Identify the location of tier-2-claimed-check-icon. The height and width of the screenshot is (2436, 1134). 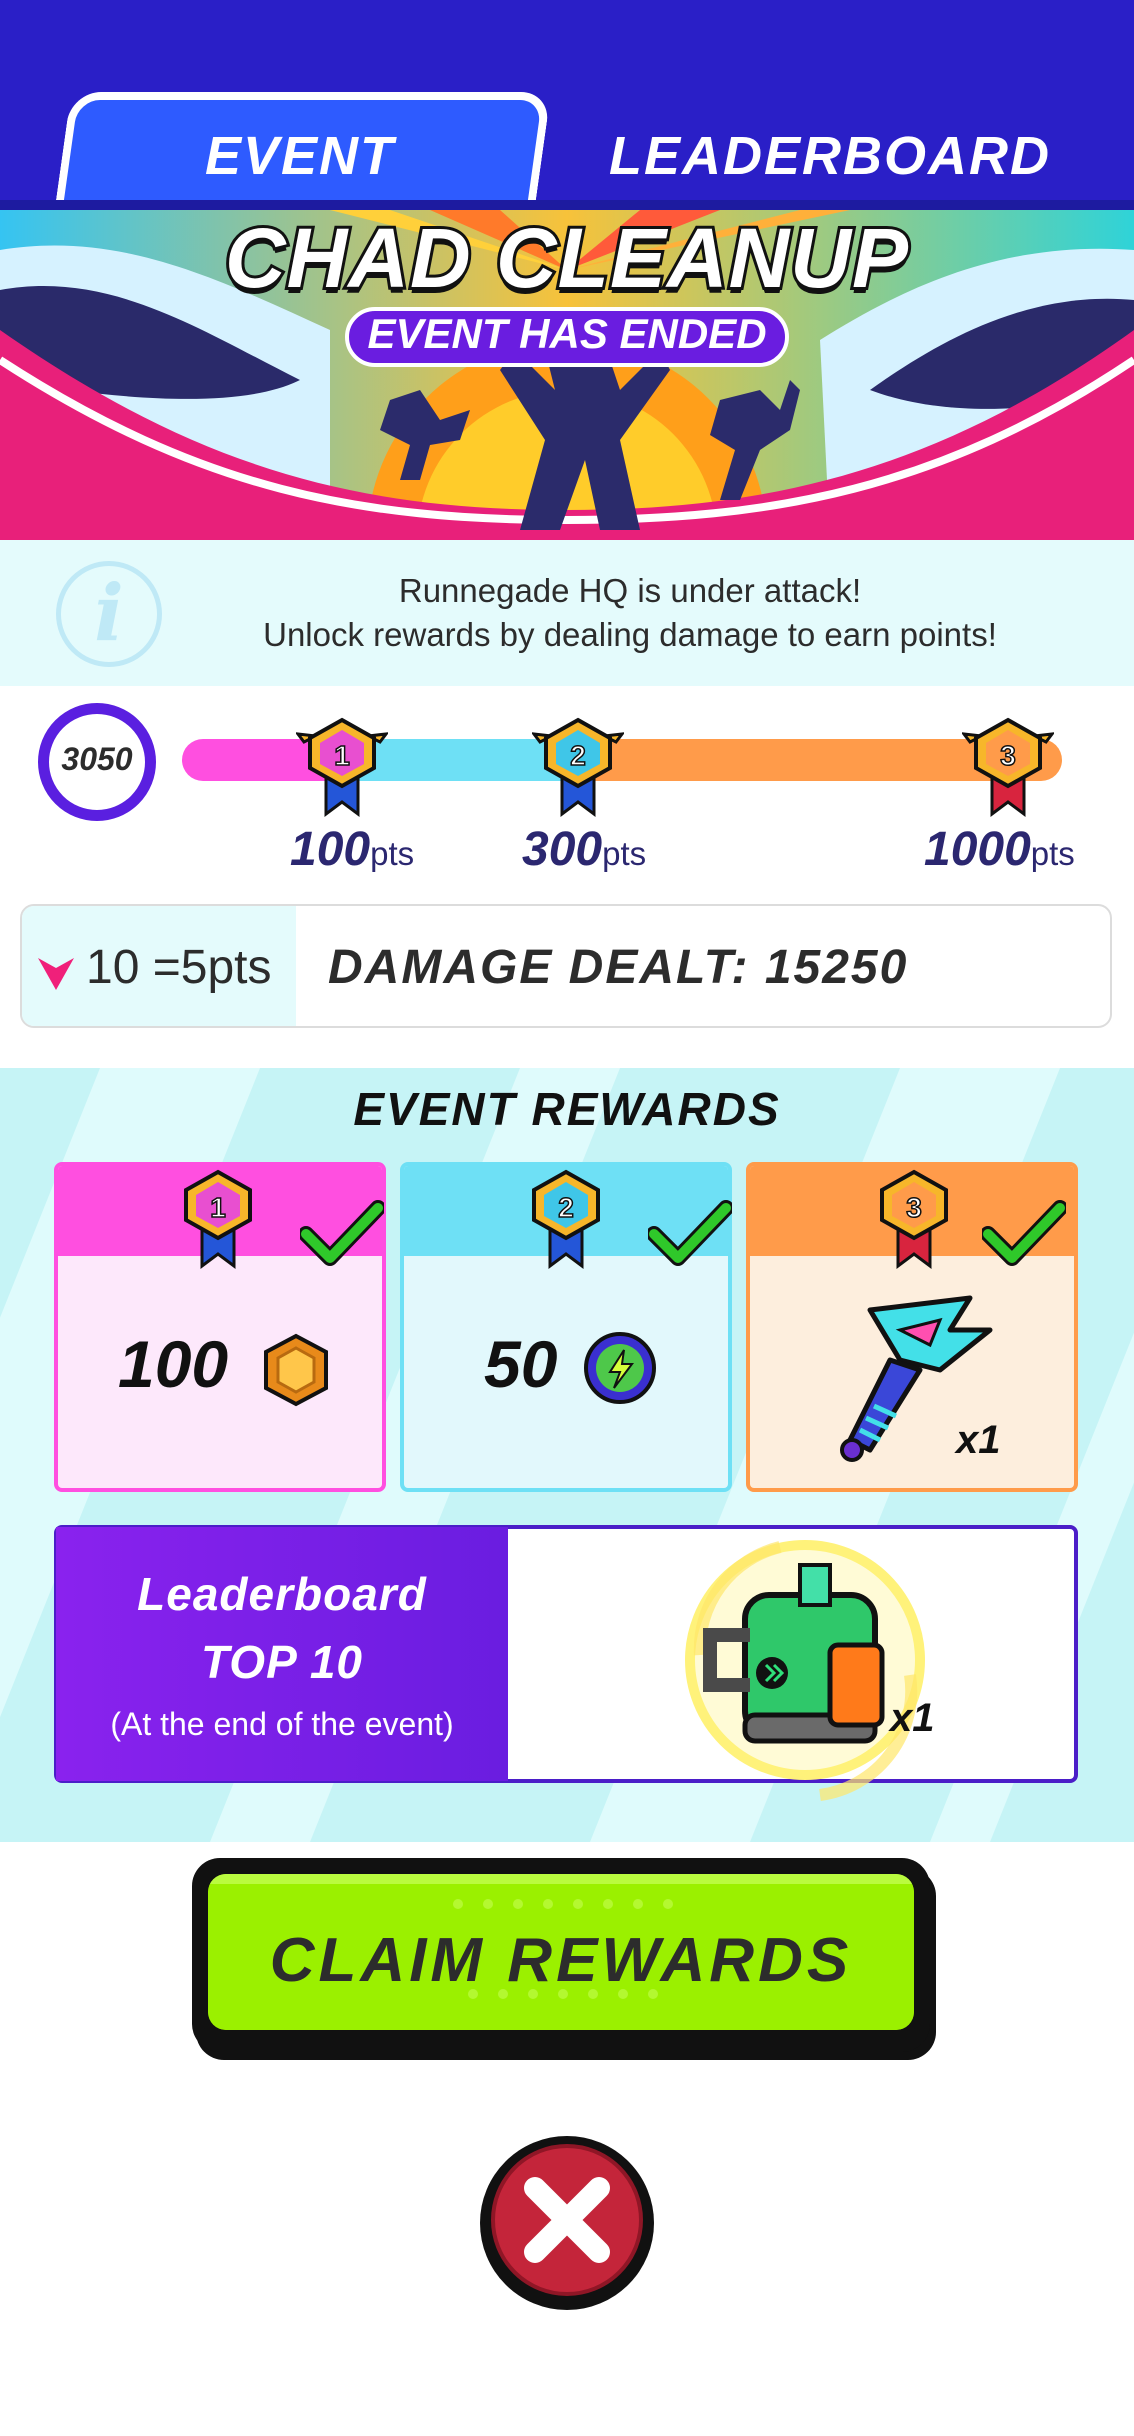
(690, 1233).